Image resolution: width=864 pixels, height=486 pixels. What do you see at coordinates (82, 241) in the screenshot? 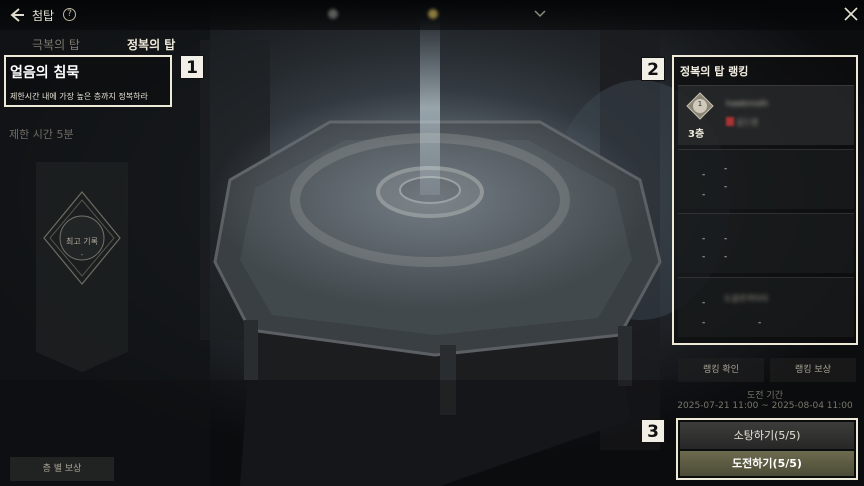
I see `best-record-label: 최고 기록` at bounding box center [82, 241].